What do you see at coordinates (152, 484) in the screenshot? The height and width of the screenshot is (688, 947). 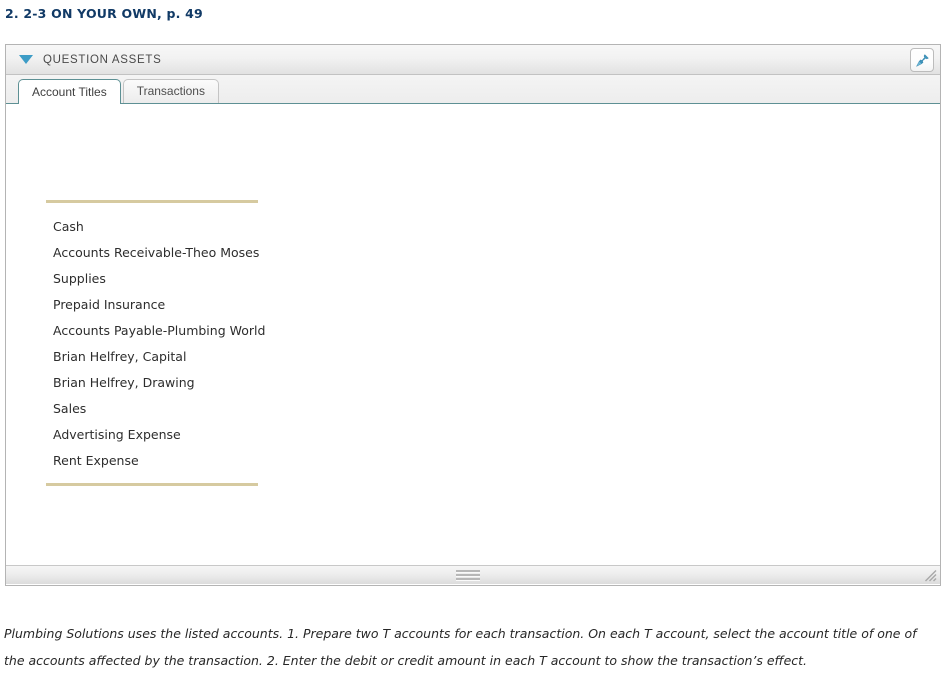 I see `account-list-bottom-rule` at bounding box center [152, 484].